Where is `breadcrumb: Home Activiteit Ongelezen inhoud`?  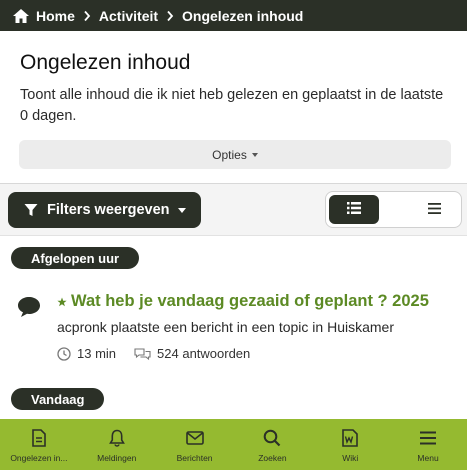
breadcrumb: Home Activiteit Ongelezen inhoud is located at coordinates (233, 15).